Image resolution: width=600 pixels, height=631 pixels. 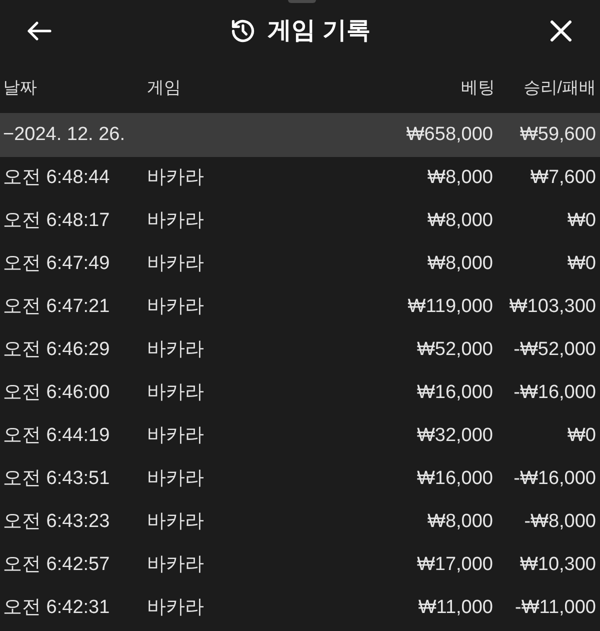 What do you see at coordinates (56, 565) in the screenshot?
I see `table-cell-text: 오전 6:42:57` at bounding box center [56, 565].